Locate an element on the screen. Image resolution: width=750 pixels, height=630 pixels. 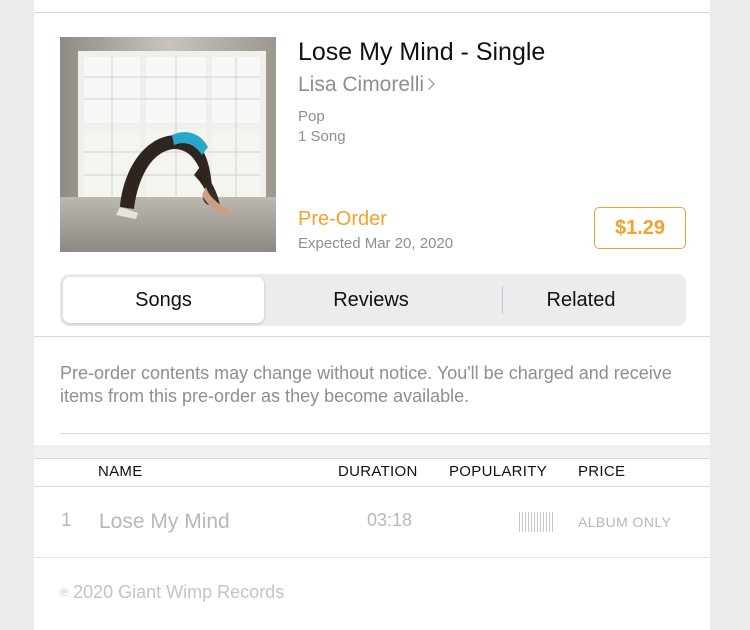
column-header-name: NAME is located at coordinates (120, 471).